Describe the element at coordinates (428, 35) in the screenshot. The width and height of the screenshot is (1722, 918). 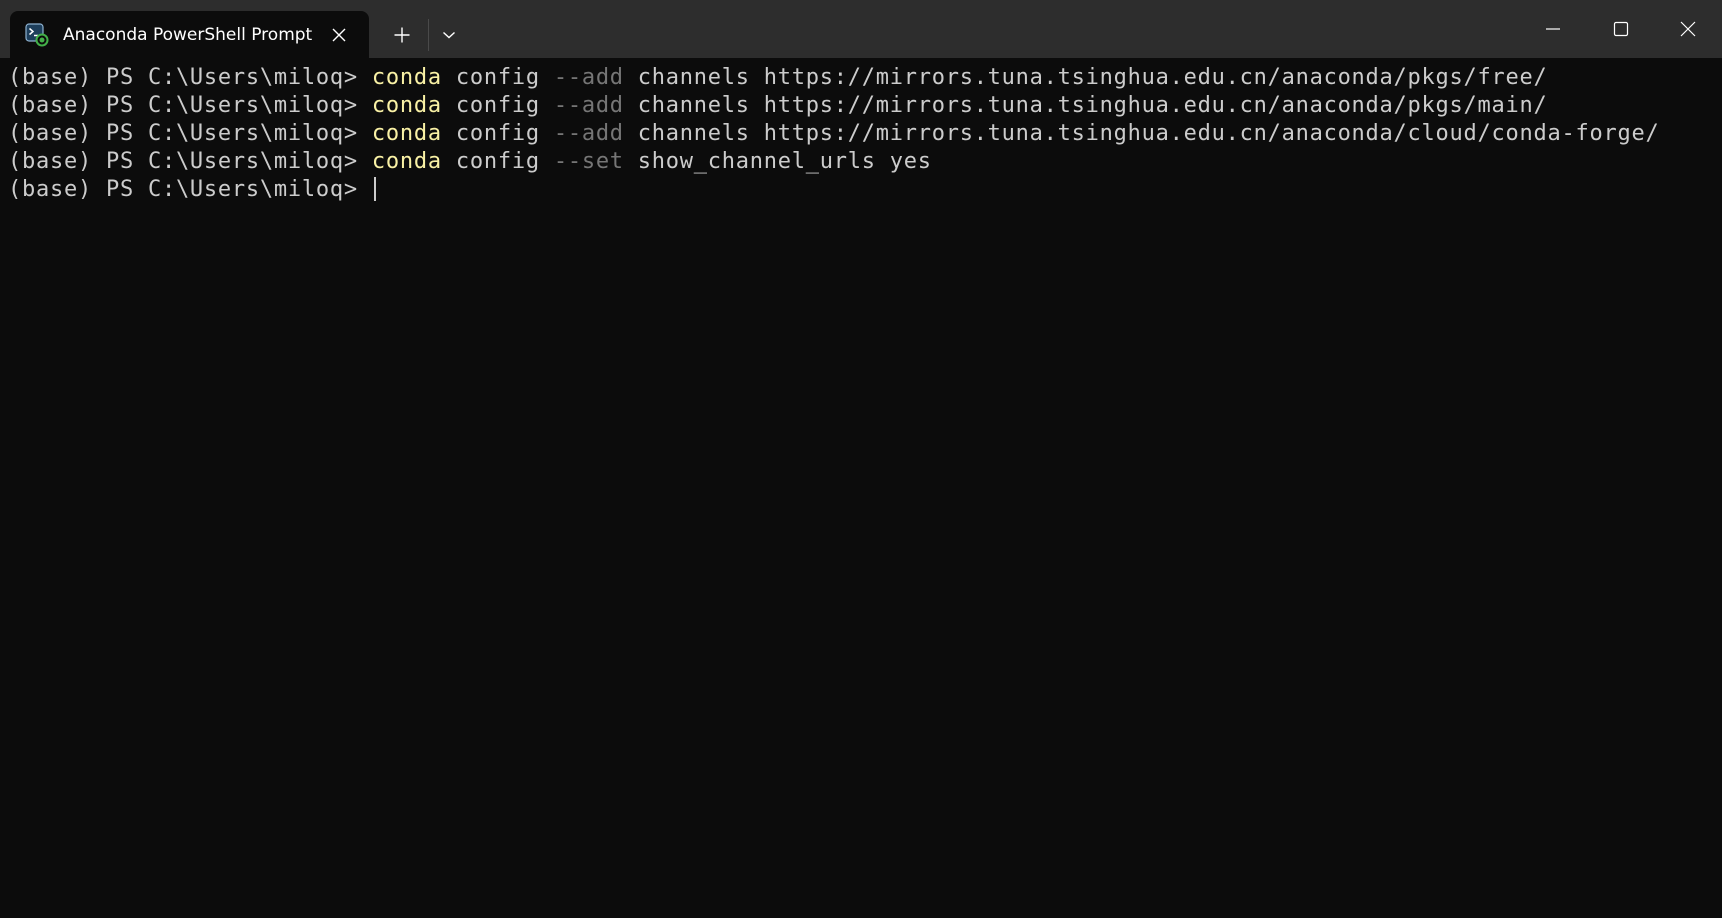
I see `tab-separator` at that location.